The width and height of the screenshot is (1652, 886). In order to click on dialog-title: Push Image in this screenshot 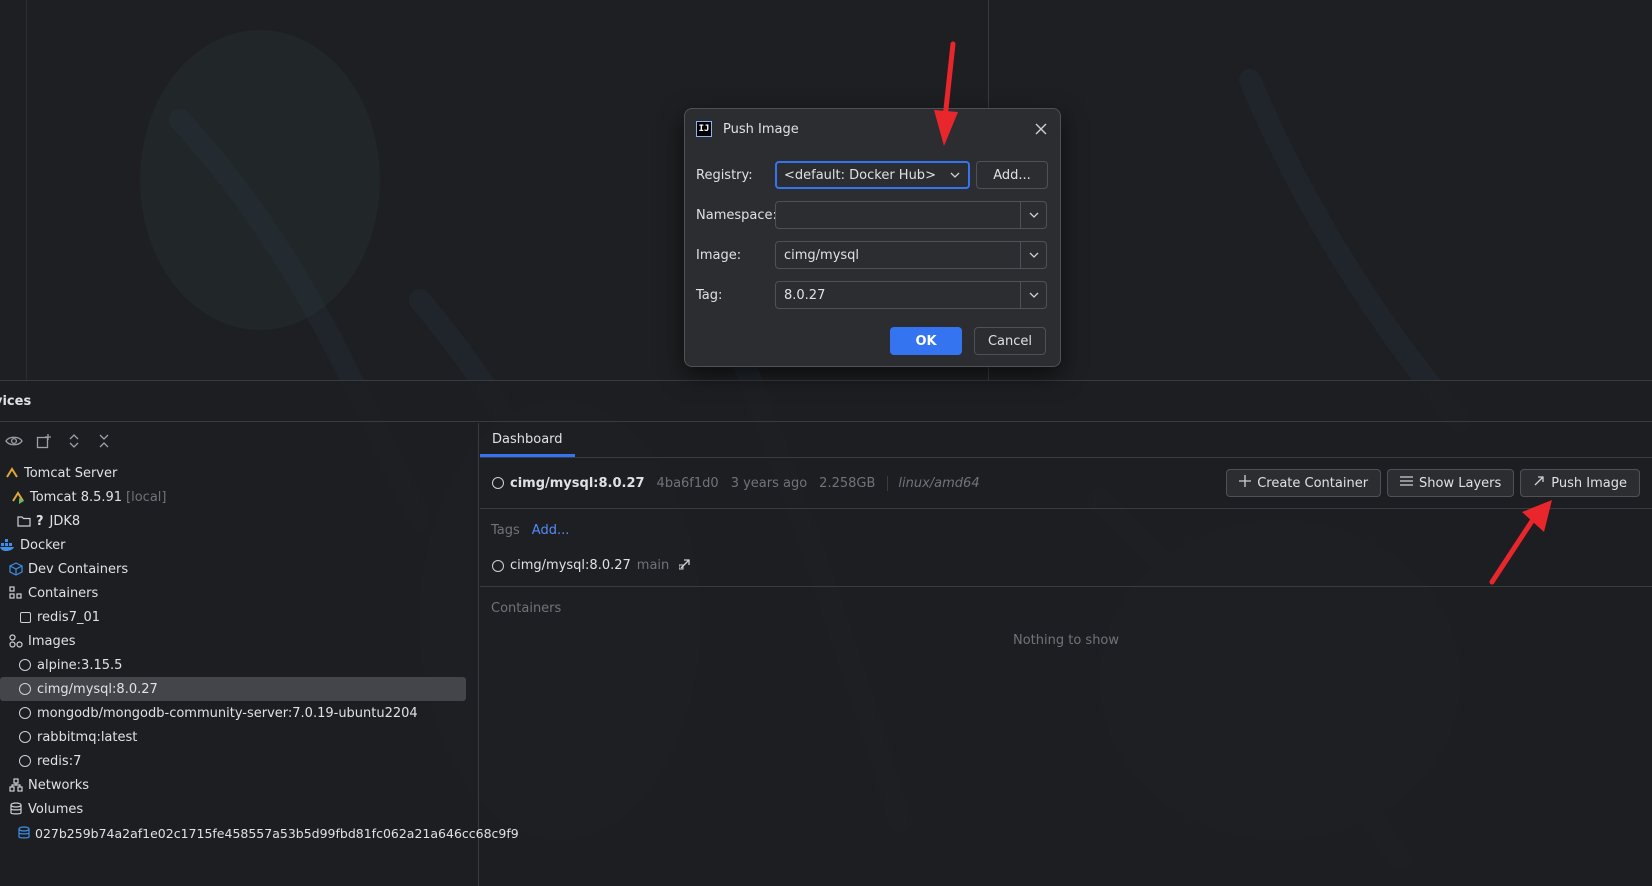, I will do `click(761, 129)`.